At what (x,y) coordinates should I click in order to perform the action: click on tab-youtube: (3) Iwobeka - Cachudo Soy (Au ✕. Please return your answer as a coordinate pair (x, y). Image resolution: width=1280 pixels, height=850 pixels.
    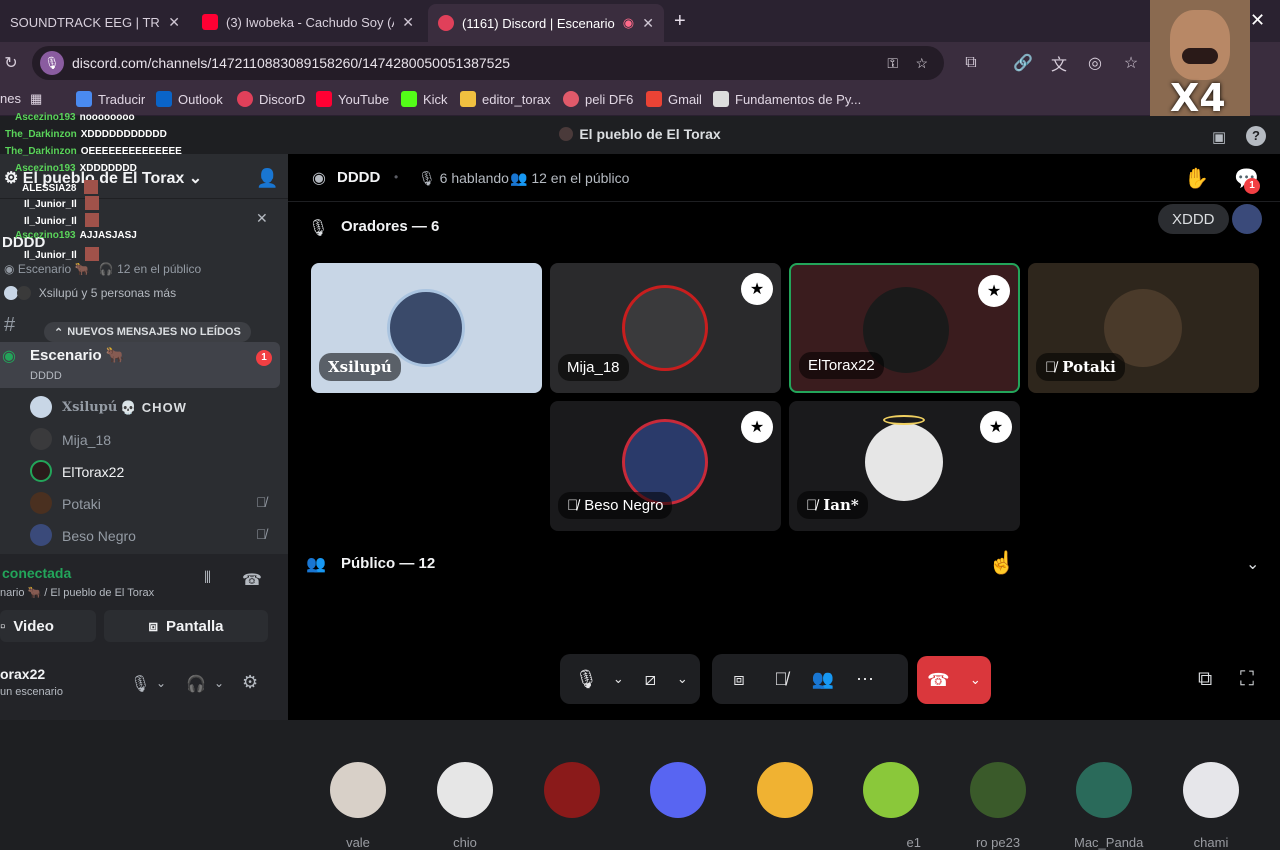
    Looking at the image, I should click on (308, 22).